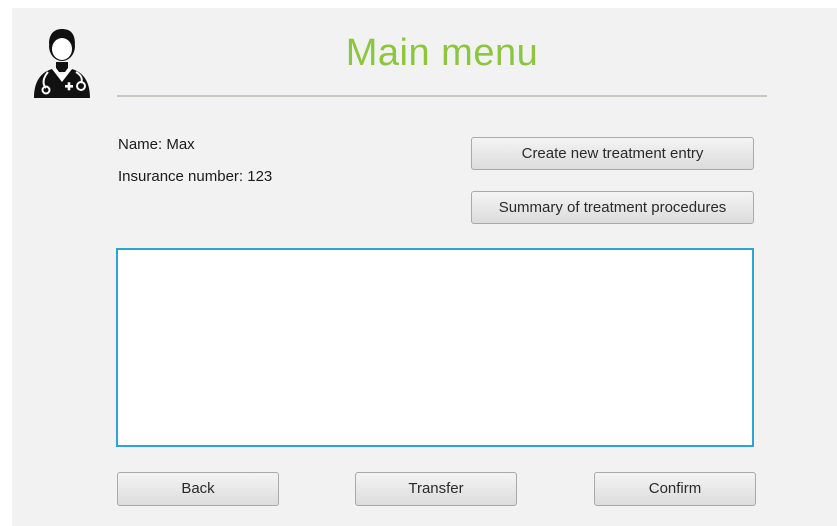  I want to click on treatment-summary-button: Summary of treatment procedures, so click(612, 207).